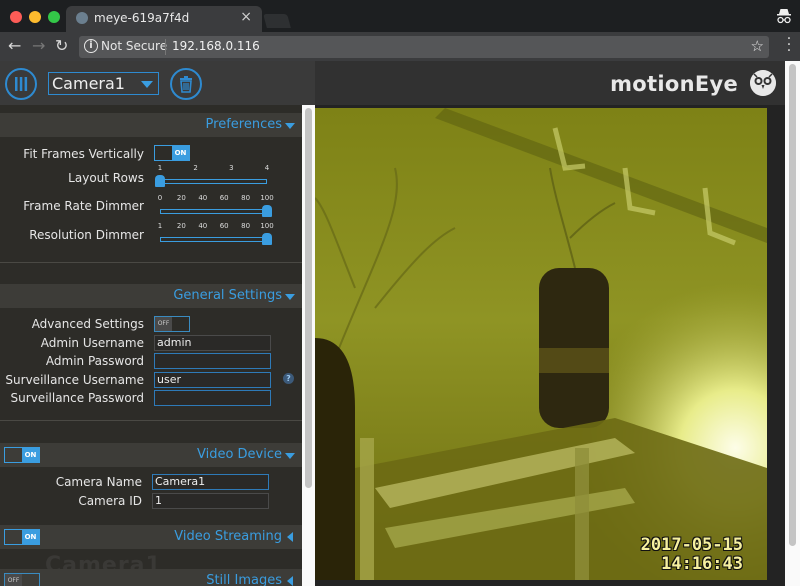  Describe the element at coordinates (38, 46) in the screenshot. I see `forward-arrow-icon: →` at that location.